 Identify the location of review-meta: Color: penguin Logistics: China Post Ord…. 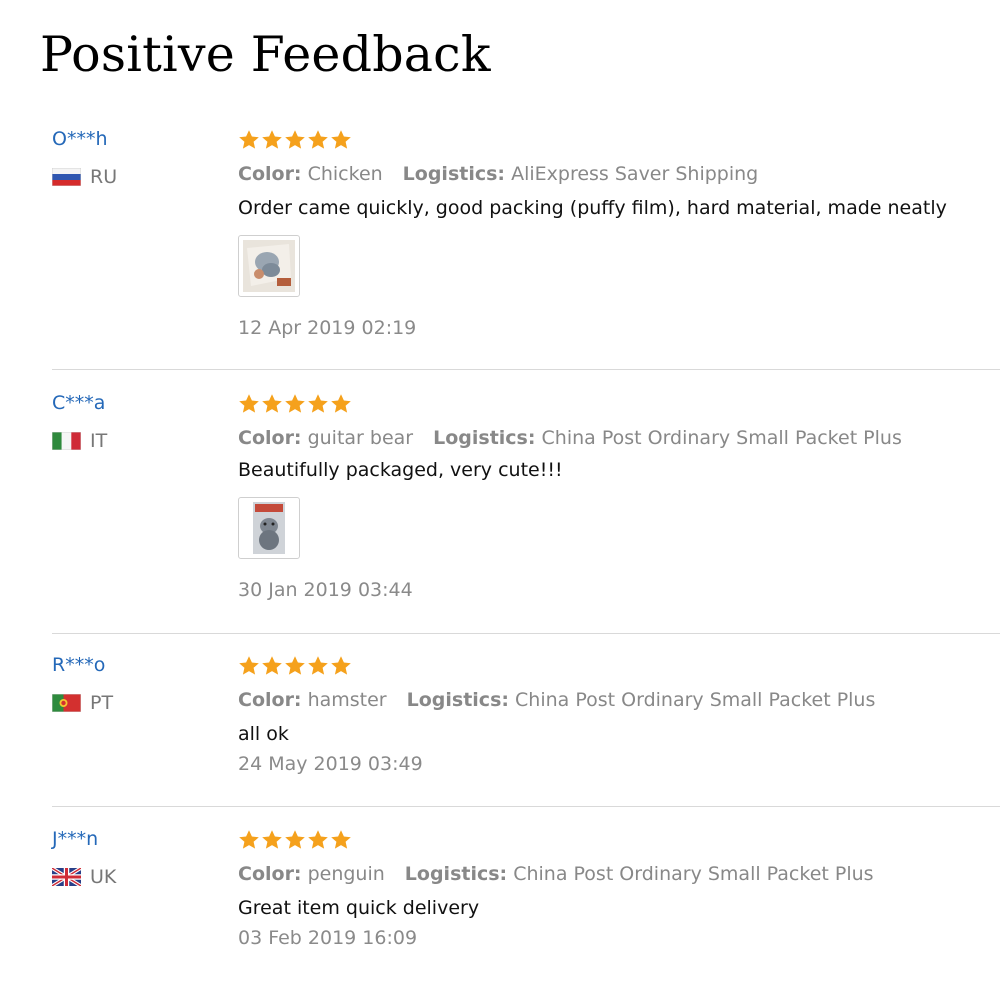
(614, 874).